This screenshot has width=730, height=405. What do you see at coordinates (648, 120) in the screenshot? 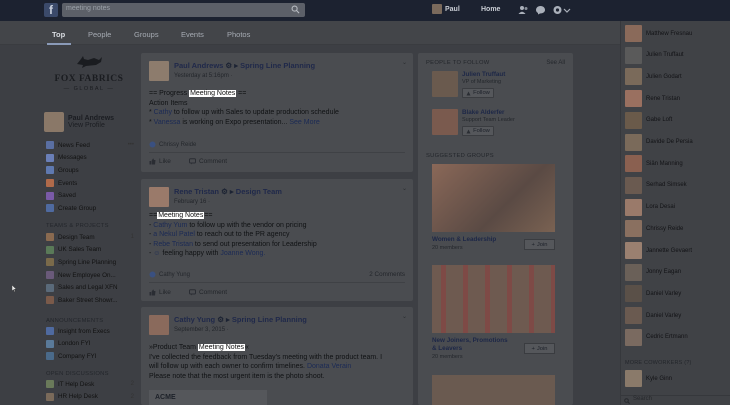
I see `chat-contact: Gabe Loft` at bounding box center [648, 120].